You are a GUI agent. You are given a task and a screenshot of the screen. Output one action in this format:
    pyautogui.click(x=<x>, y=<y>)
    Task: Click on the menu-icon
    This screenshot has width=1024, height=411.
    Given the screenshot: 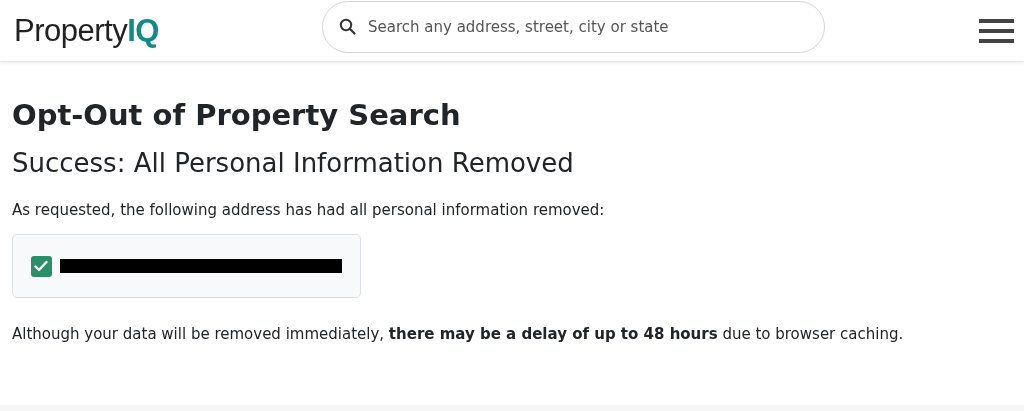 What is the action you would take?
    pyautogui.click(x=996, y=30)
    